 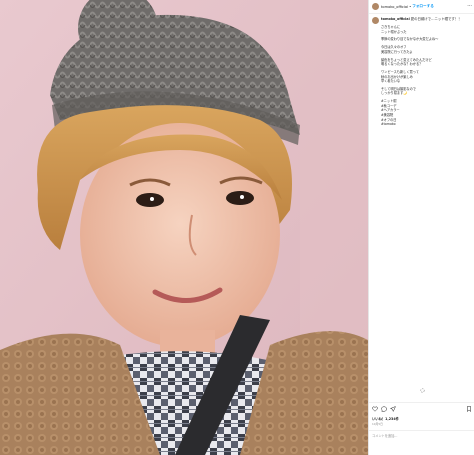 What do you see at coordinates (375, 20) in the screenshot?
I see `caption-avatar` at bounding box center [375, 20].